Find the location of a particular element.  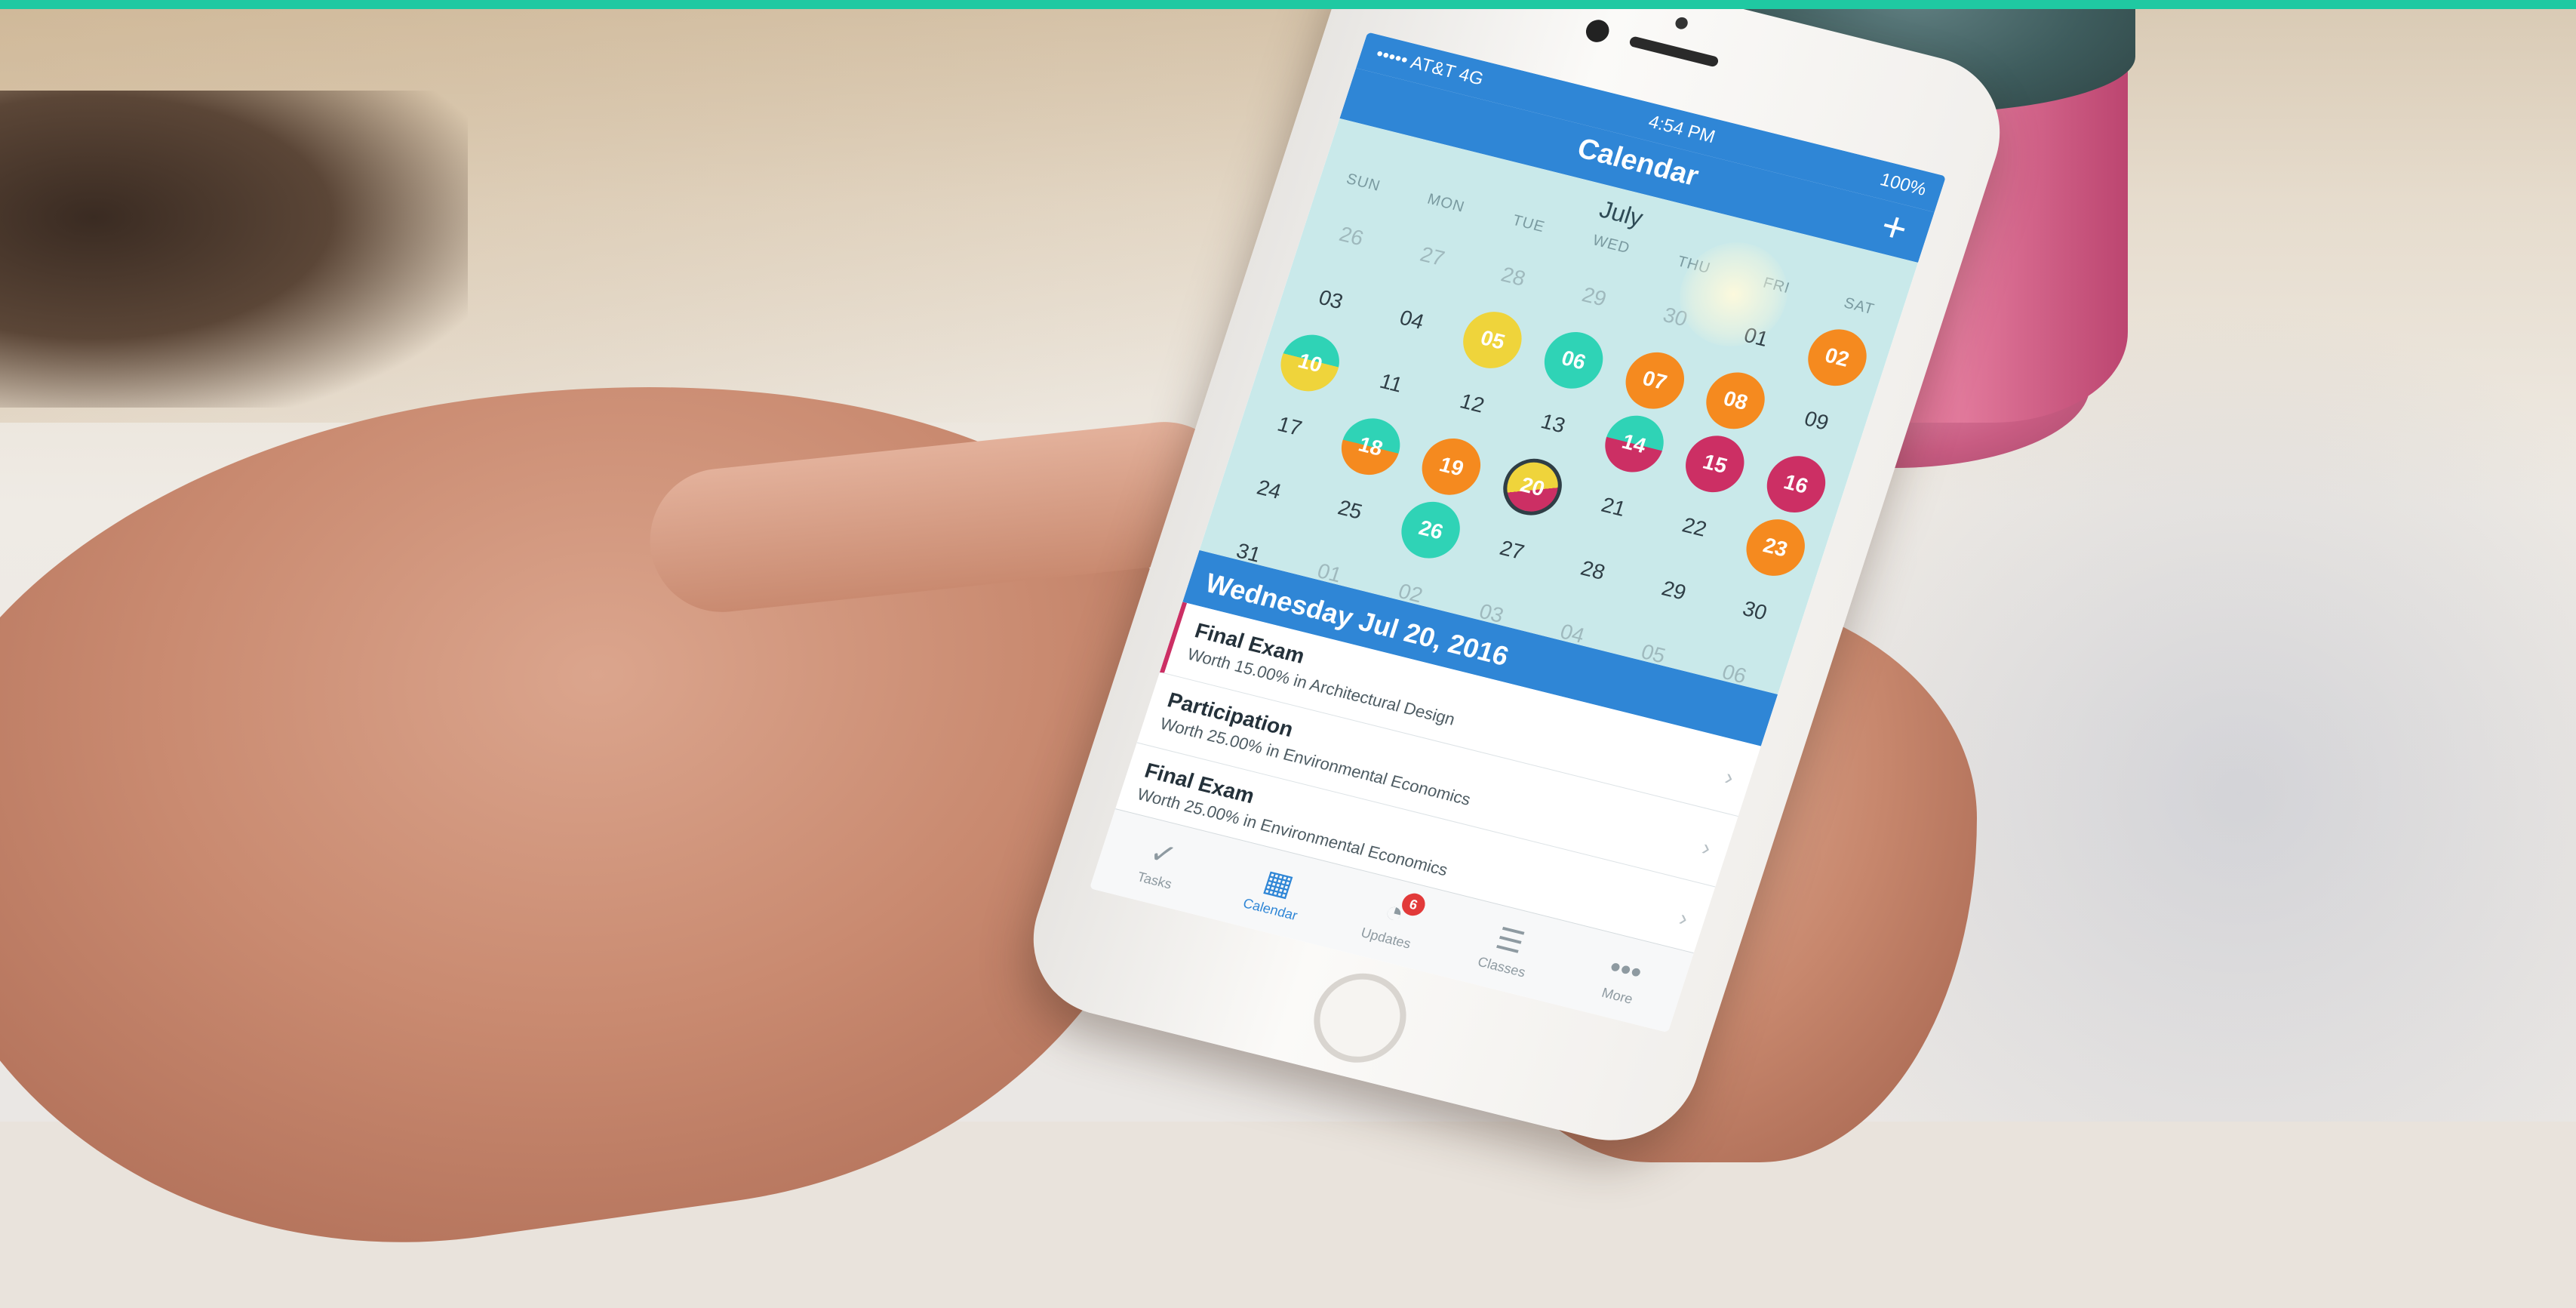

day-number: 18 is located at coordinates (1370, 447).